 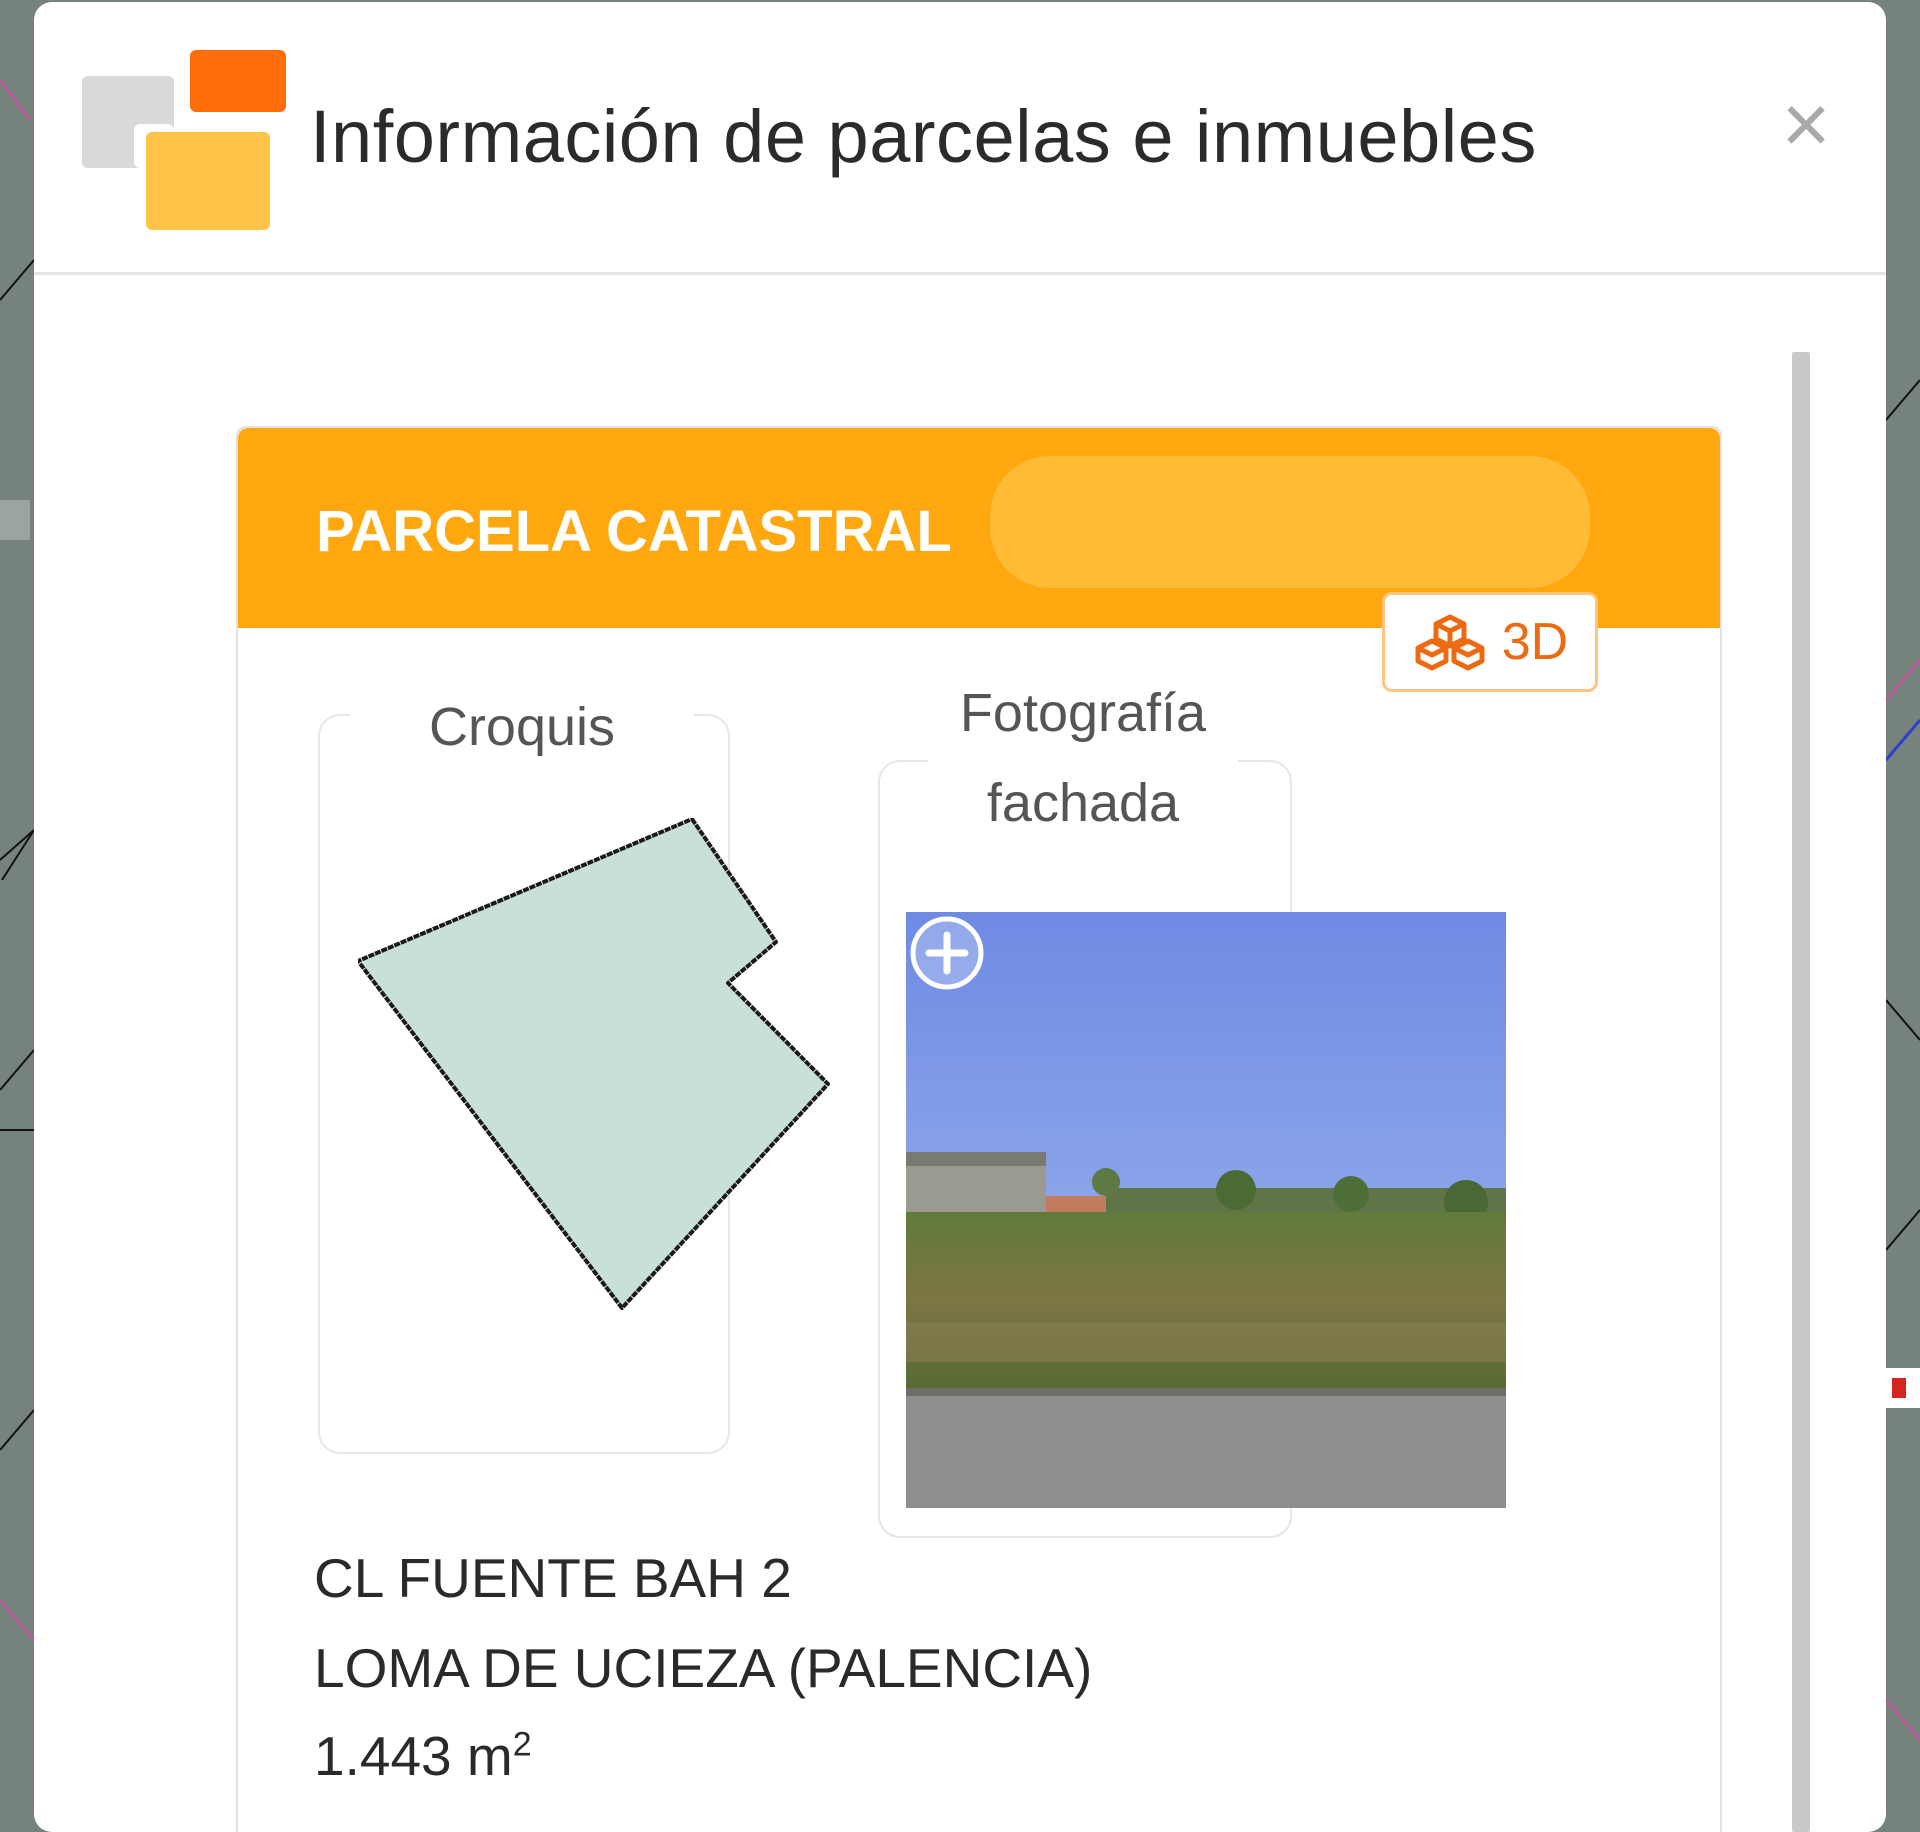 I want to click on modal-title: Información de parcelas e inmuebles, so click(x=923, y=136).